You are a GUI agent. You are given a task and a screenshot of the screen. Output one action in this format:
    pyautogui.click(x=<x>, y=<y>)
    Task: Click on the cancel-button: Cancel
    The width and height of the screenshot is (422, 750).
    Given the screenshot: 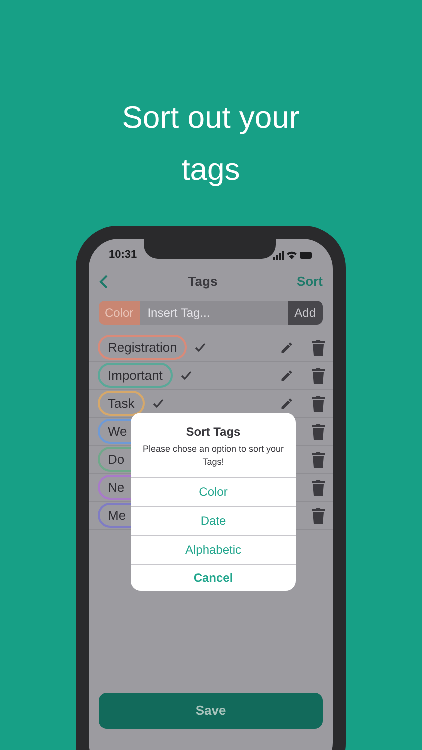 What is the action you would take?
    pyautogui.click(x=213, y=577)
    